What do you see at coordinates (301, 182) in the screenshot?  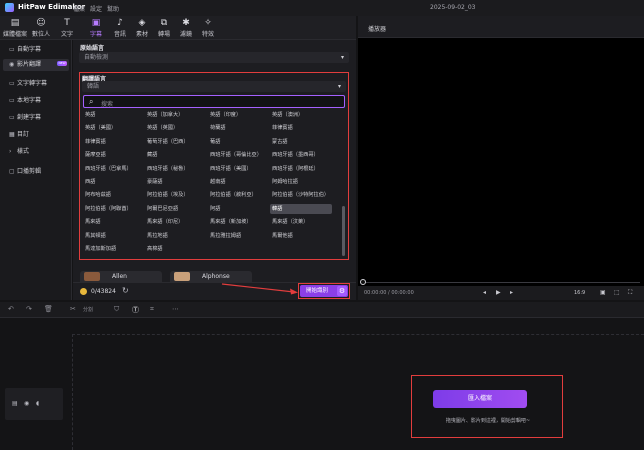 I see `language-option: 阿姆哈拉語` at bounding box center [301, 182].